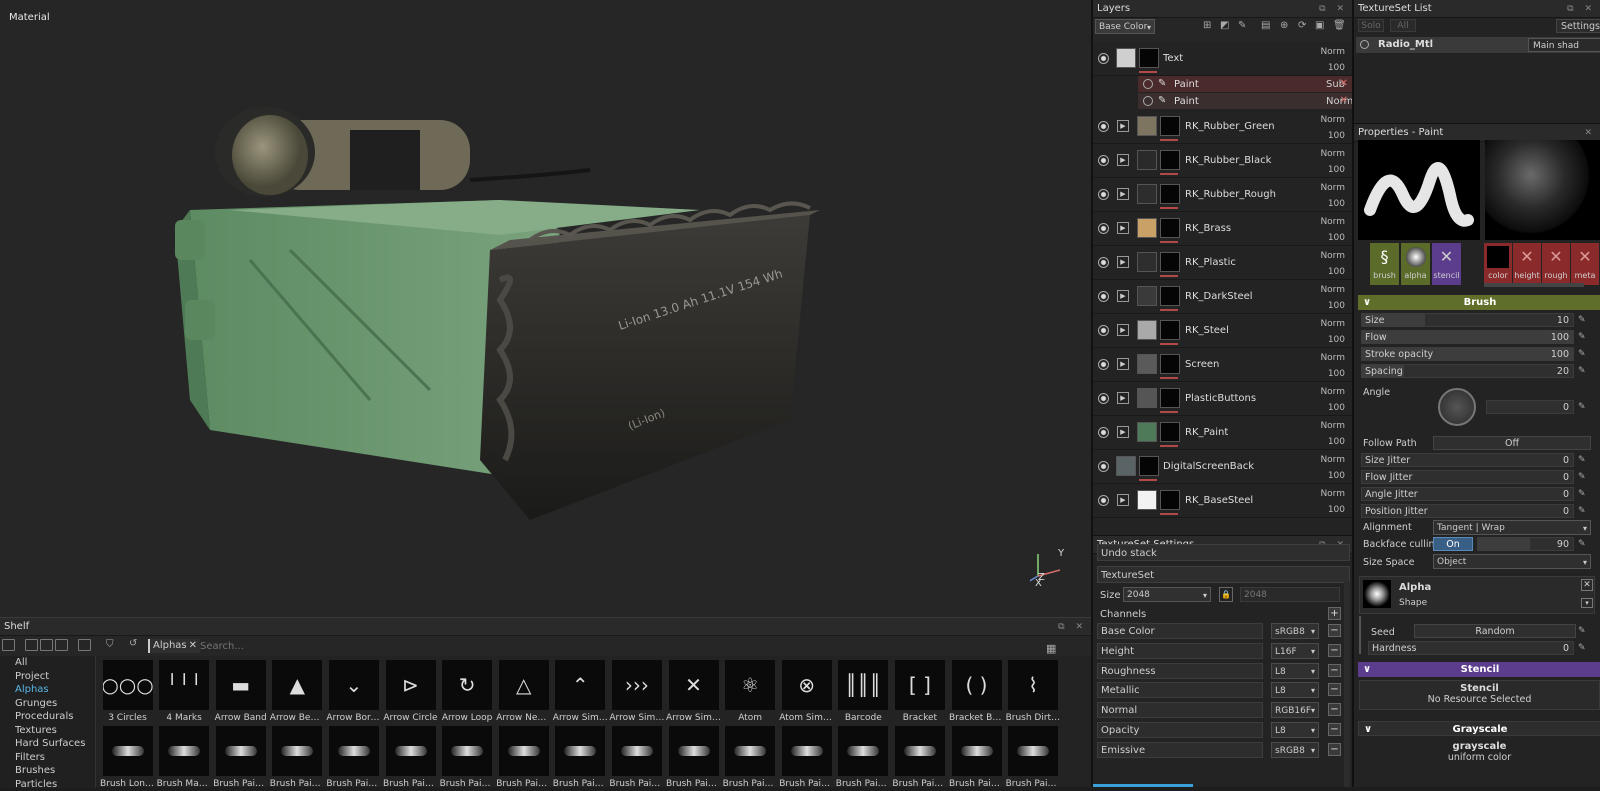 The width and height of the screenshot is (1600, 791). I want to click on undo-stack-button: Undo stack, so click(1223, 552).